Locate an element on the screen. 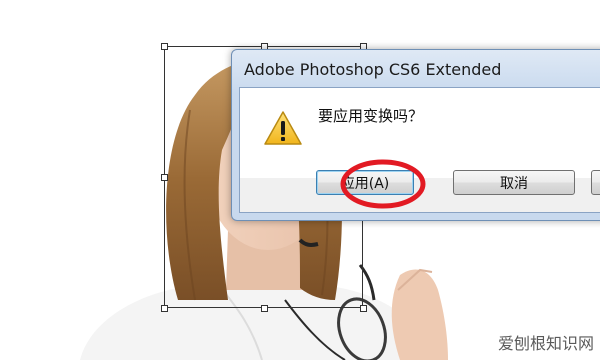  transform-handle-bottom-center is located at coordinates (264, 308).